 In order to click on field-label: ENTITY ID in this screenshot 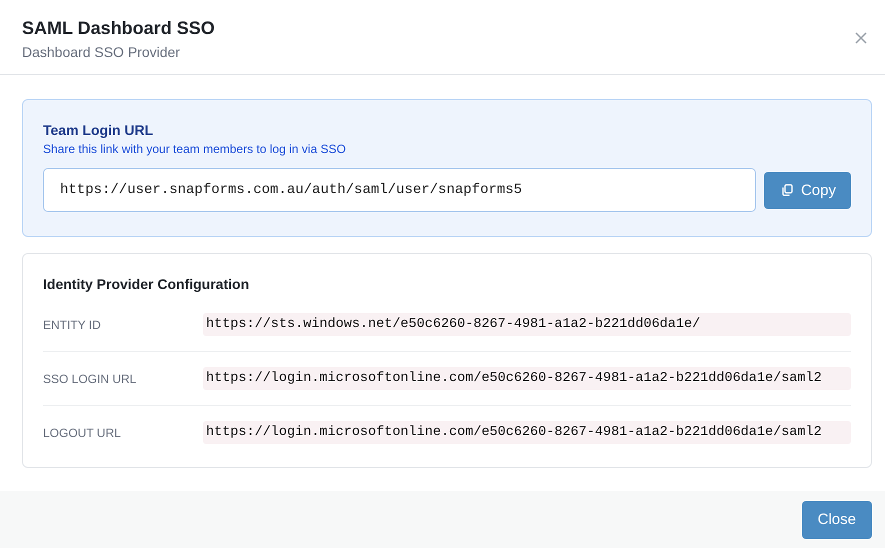, I will do `click(72, 325)`.